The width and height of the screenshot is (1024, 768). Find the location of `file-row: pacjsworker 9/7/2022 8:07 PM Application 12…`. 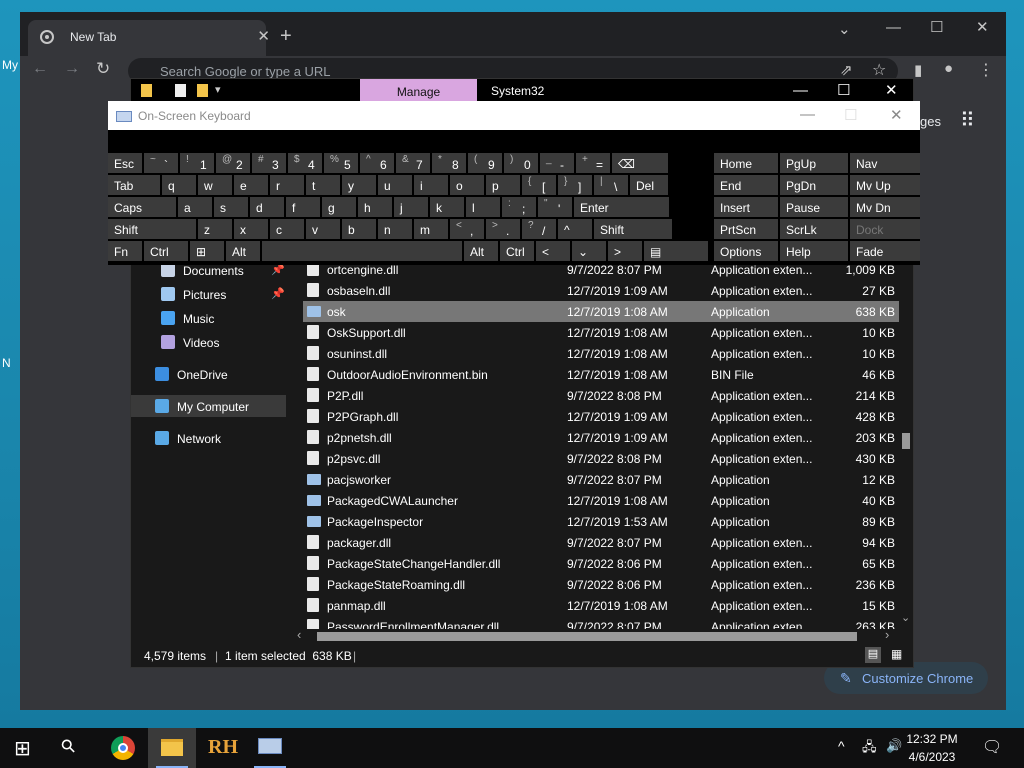

file-row: pacjsworker 9/7/2022 8:07 PM Application 12… is located at coordinates (601, 479).